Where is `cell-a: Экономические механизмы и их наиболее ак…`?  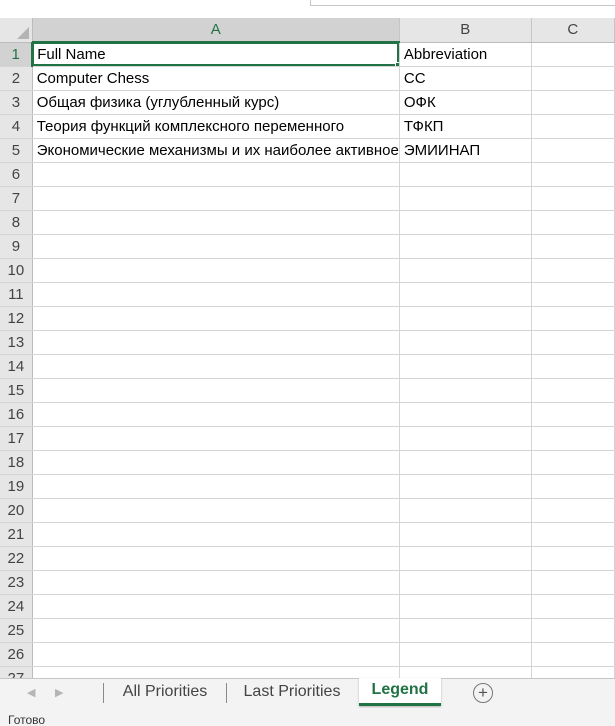
cell-a: Экономические механизмы и их наиболее ак… is located at coordinates (216, 150).